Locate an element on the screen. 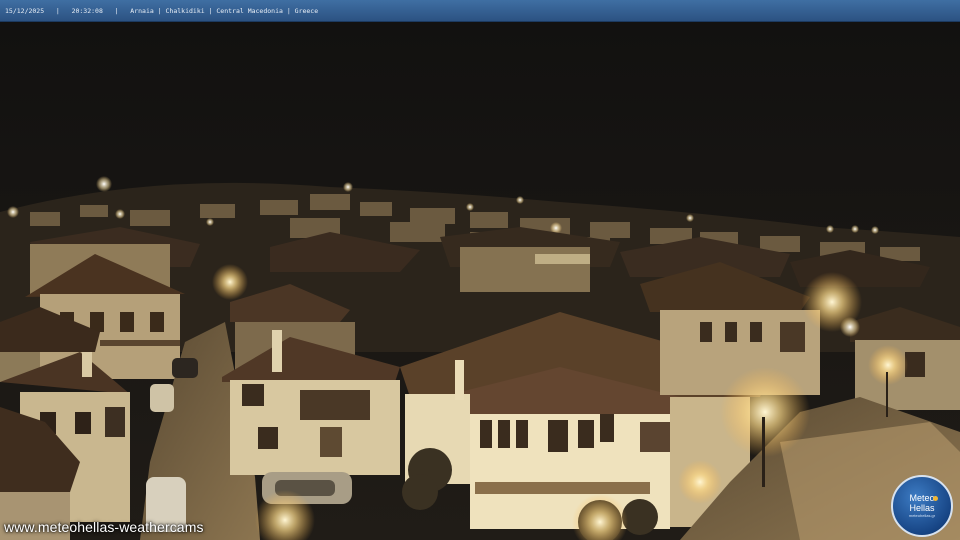 The height and width of the screenshot is (540, 960). sun-icon is located at coordinates (935, 498).